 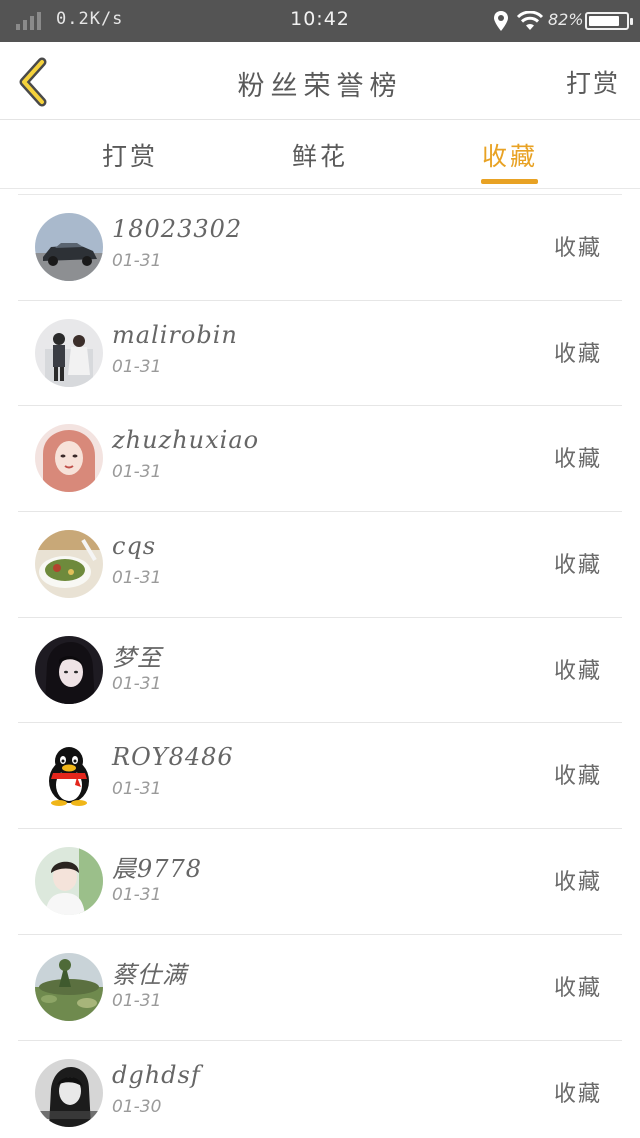 I want to click on location-icon, so click(x=501, y=21).